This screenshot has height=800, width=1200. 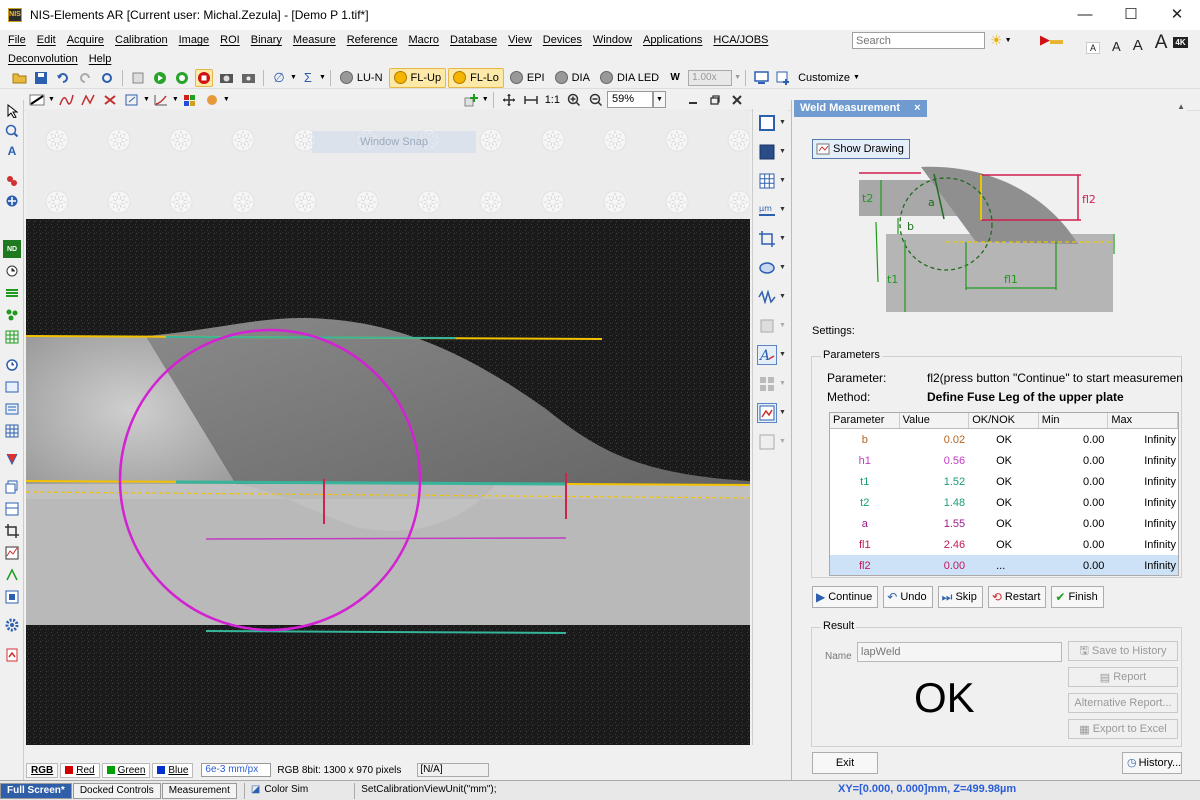 I want to click on menu-reference: Reference, so click(x=372, y=40).